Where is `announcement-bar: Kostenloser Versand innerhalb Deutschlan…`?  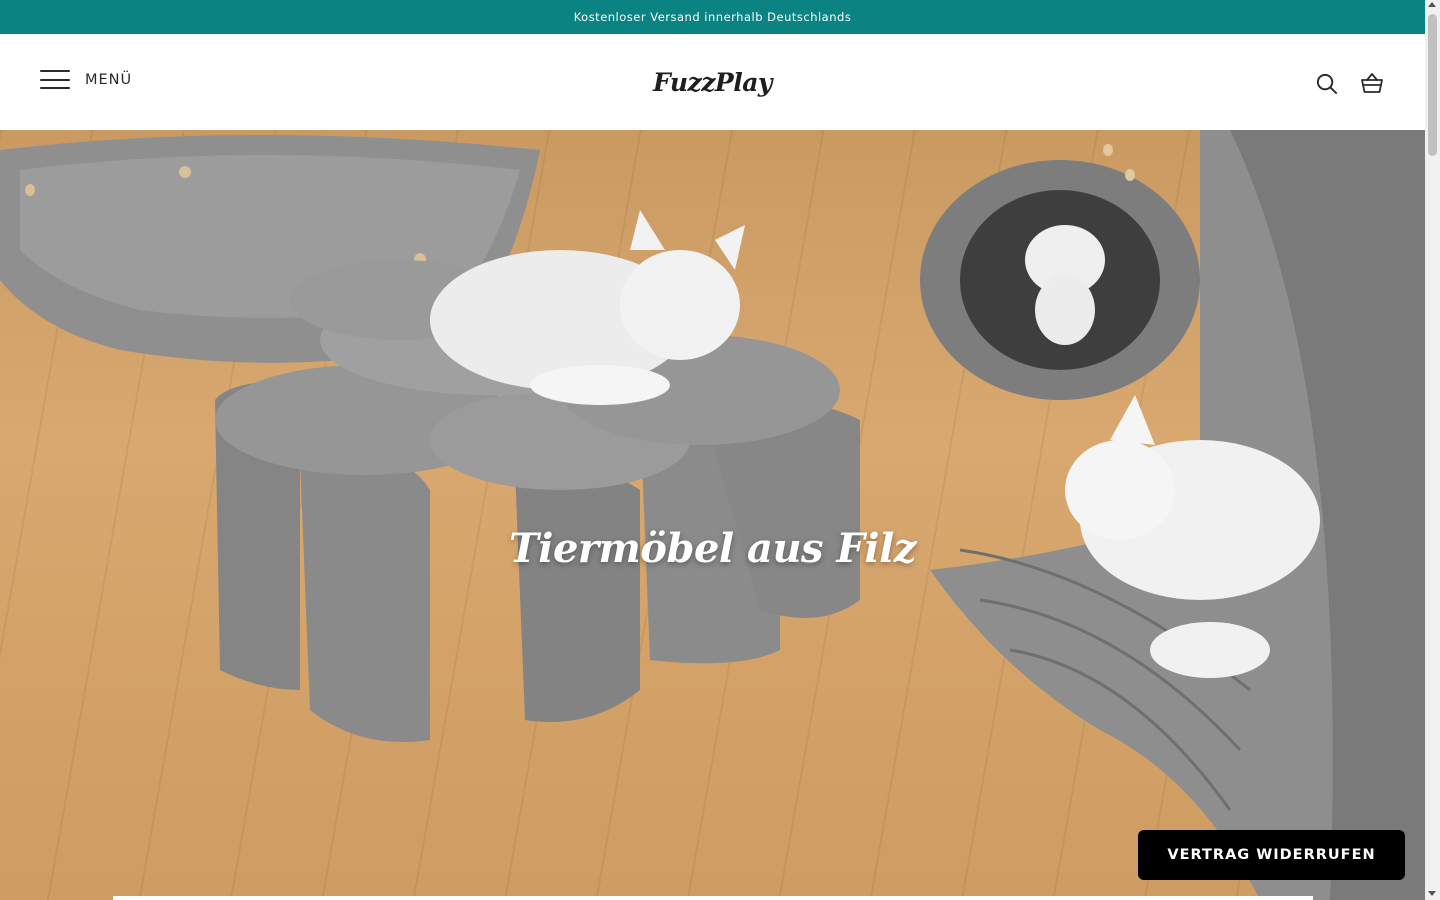
announcement-bar: Kostenloser Versand innerhalb Deutschlan… is located at coordinates (712, 17).